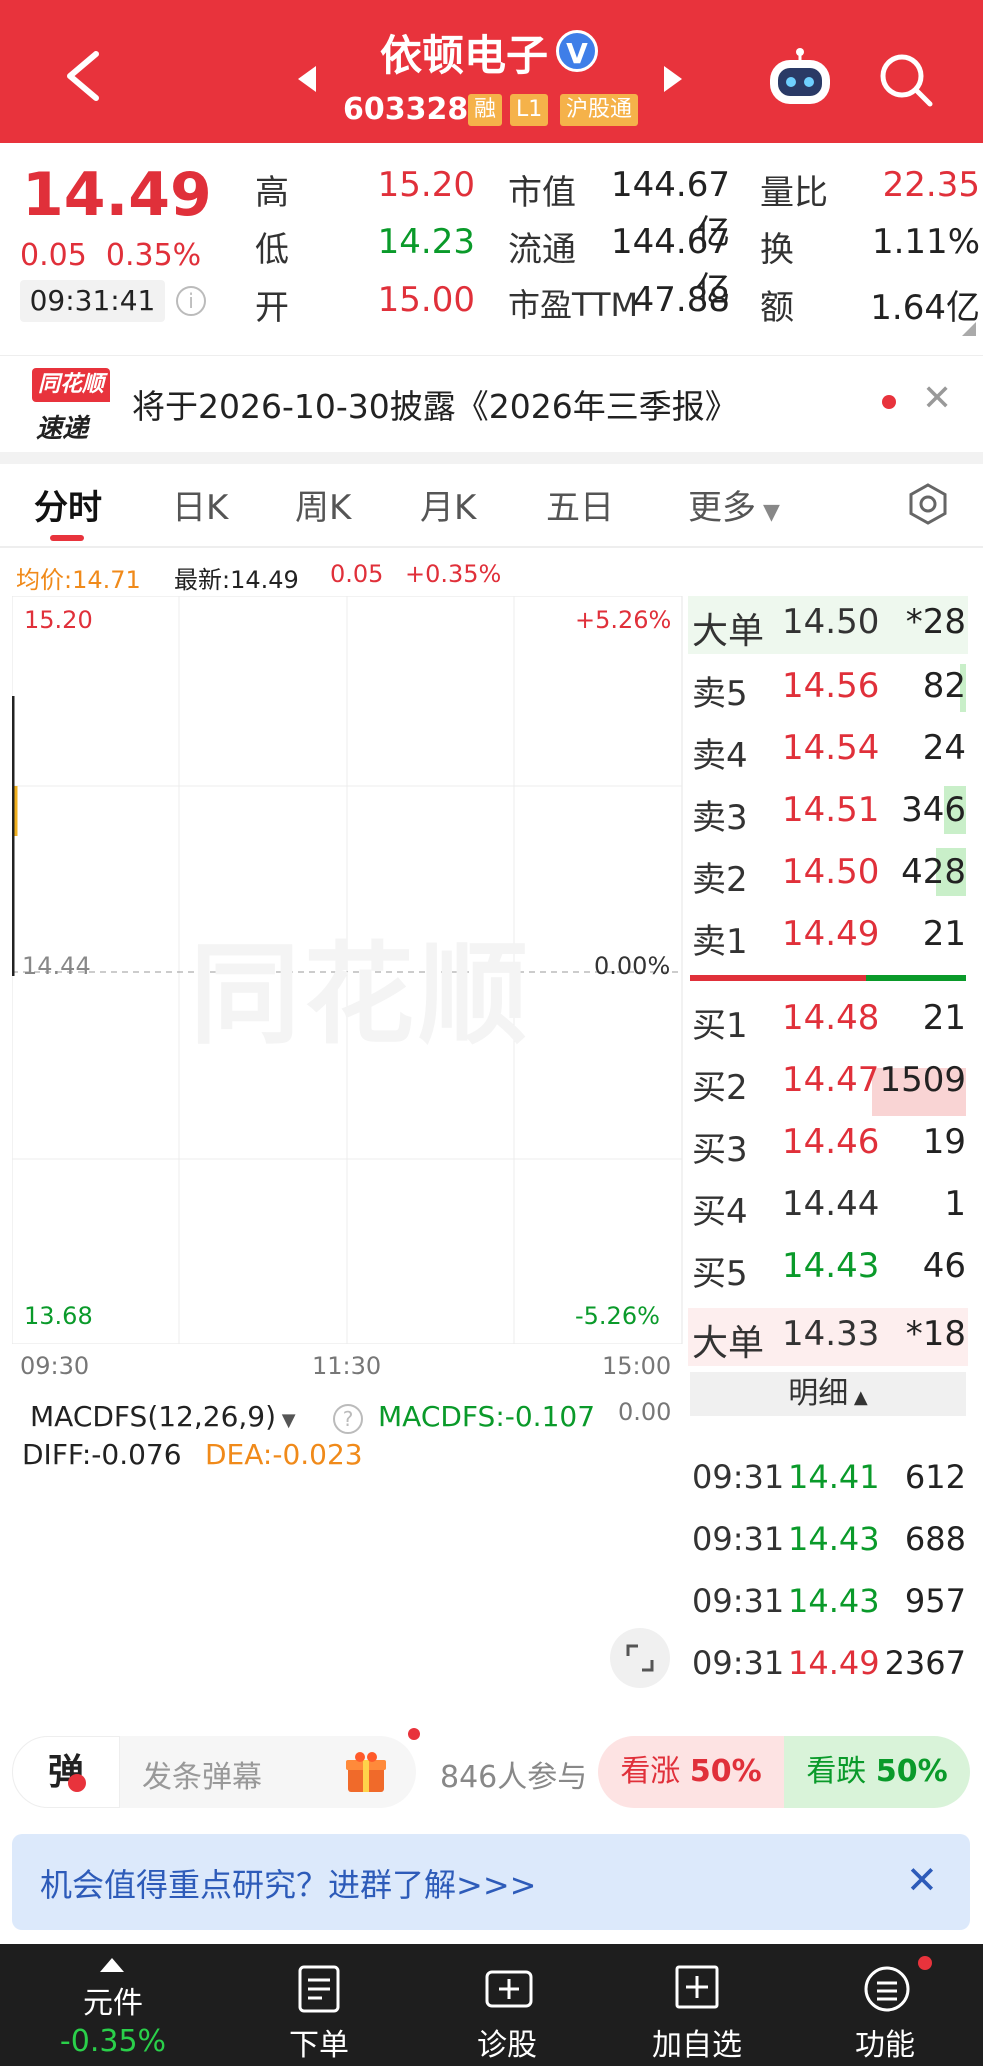  Describe the element at coordinates (830, 934) in the screenshot. I see `ask-row: 卖1 14.49 21` at that location.